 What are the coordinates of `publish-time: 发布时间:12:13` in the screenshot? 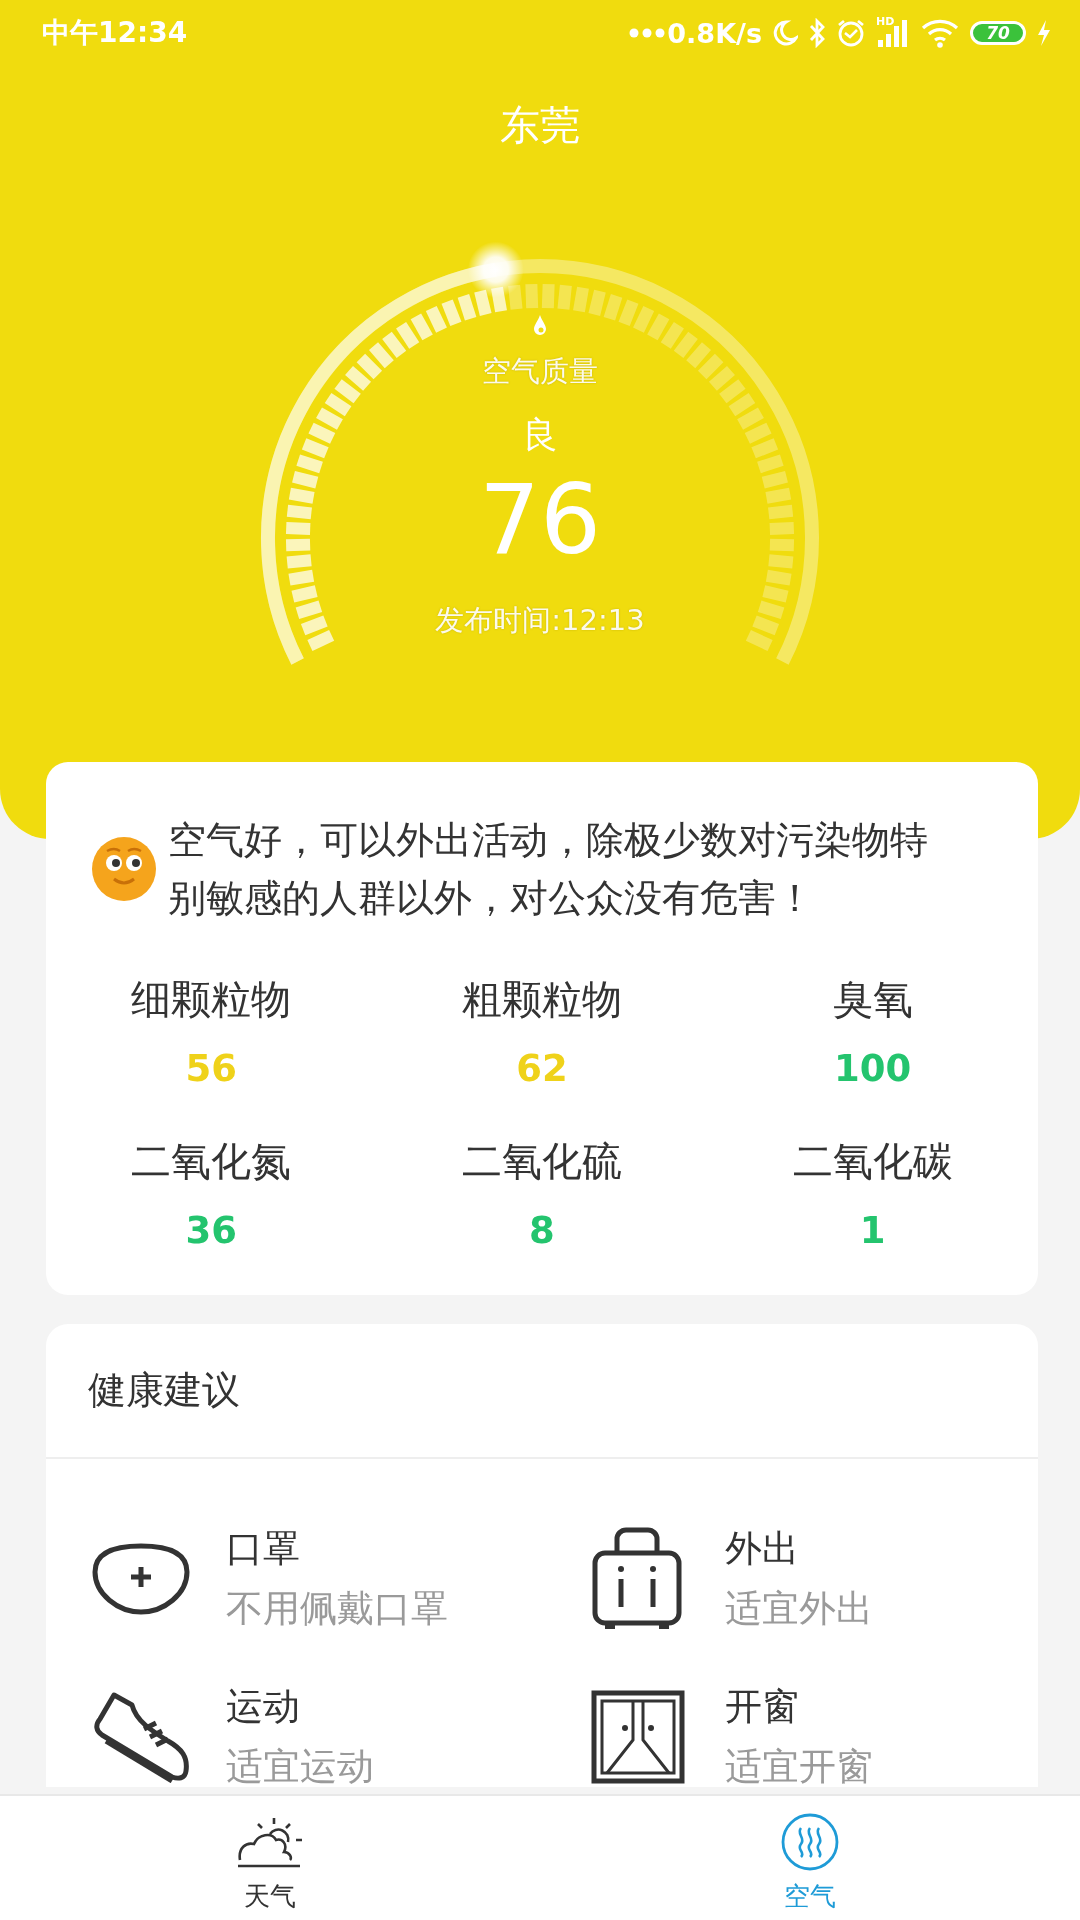 It's located at (540, 620).